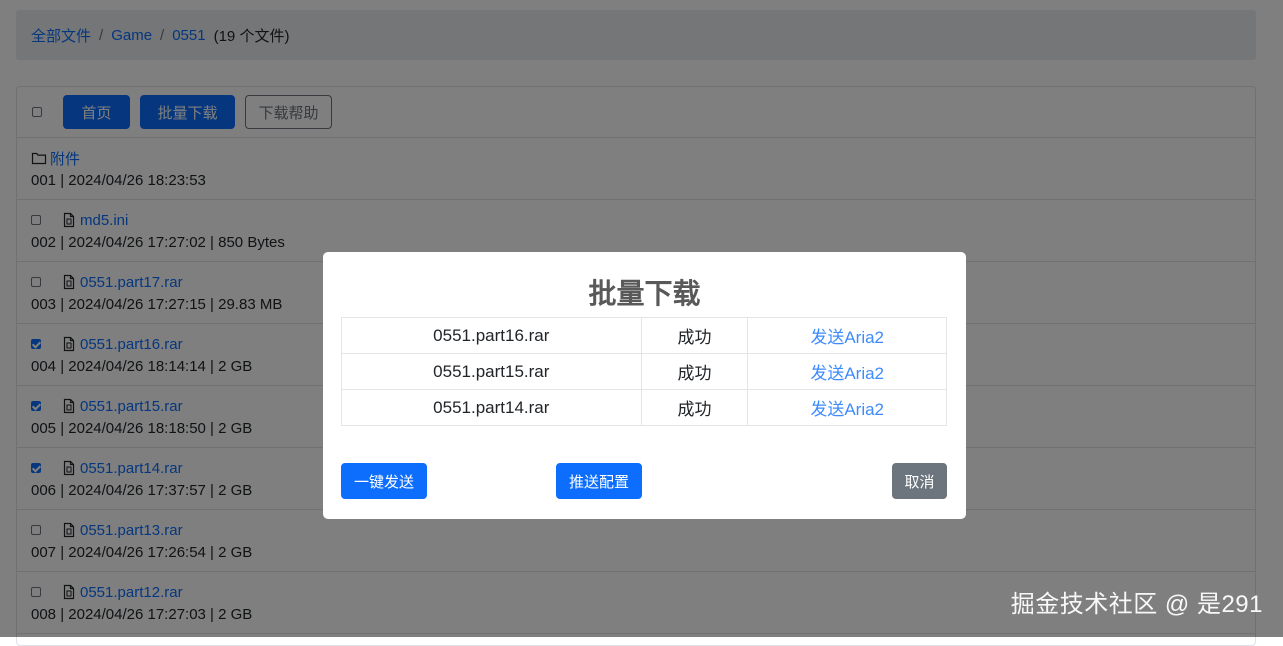 This screenshot has width=1283, height=646. Describe the element at coordinates (491, 335) in the screenshot. I see `download-file-name: 0551.part16.rar` at that location.